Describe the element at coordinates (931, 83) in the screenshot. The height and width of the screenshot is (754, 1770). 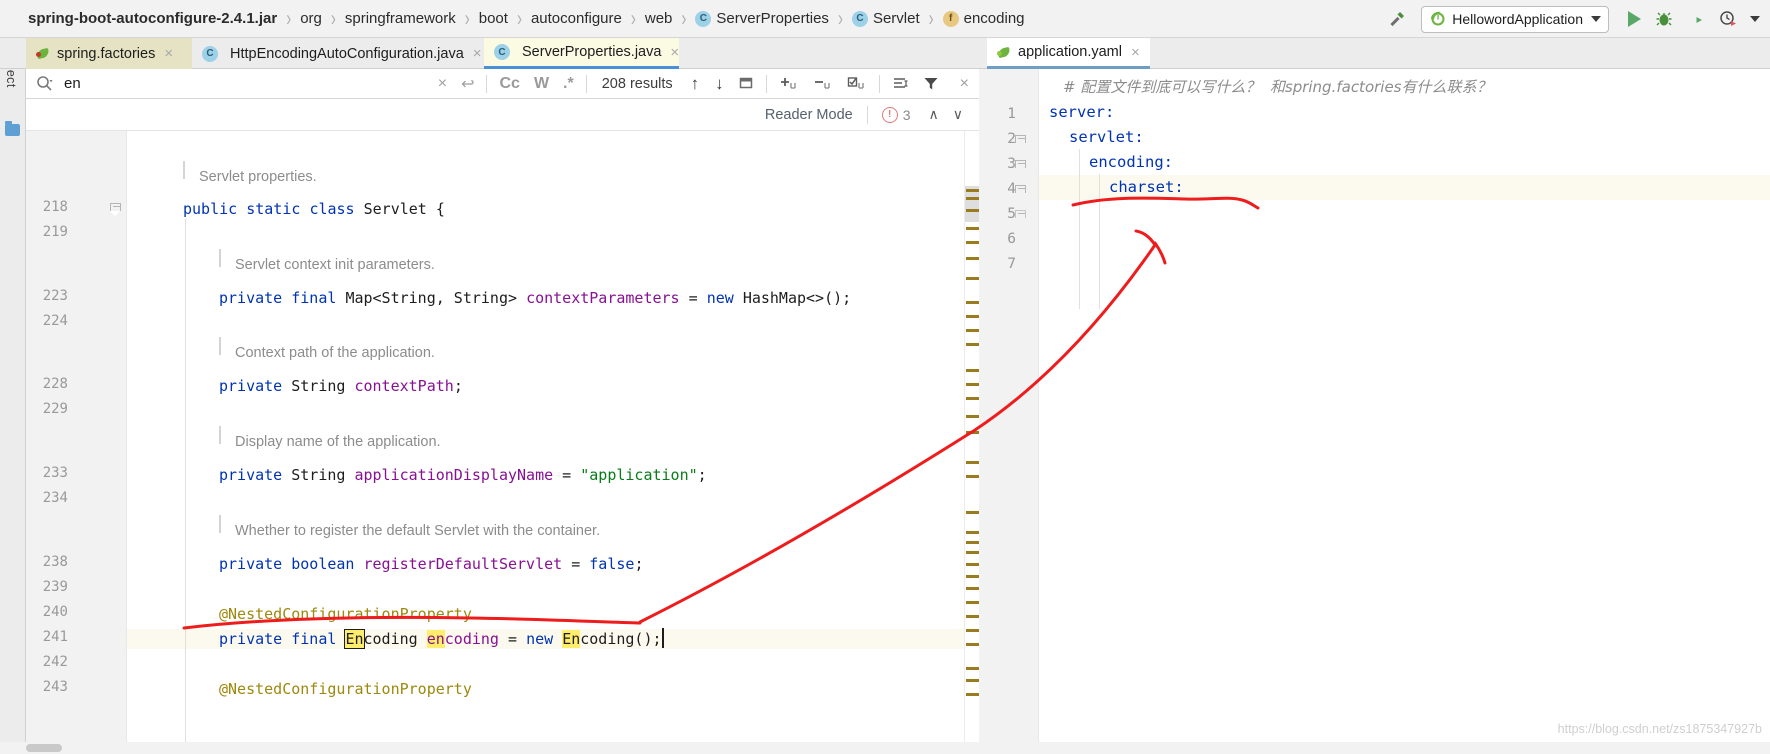
I see `filter-icon` at that location.